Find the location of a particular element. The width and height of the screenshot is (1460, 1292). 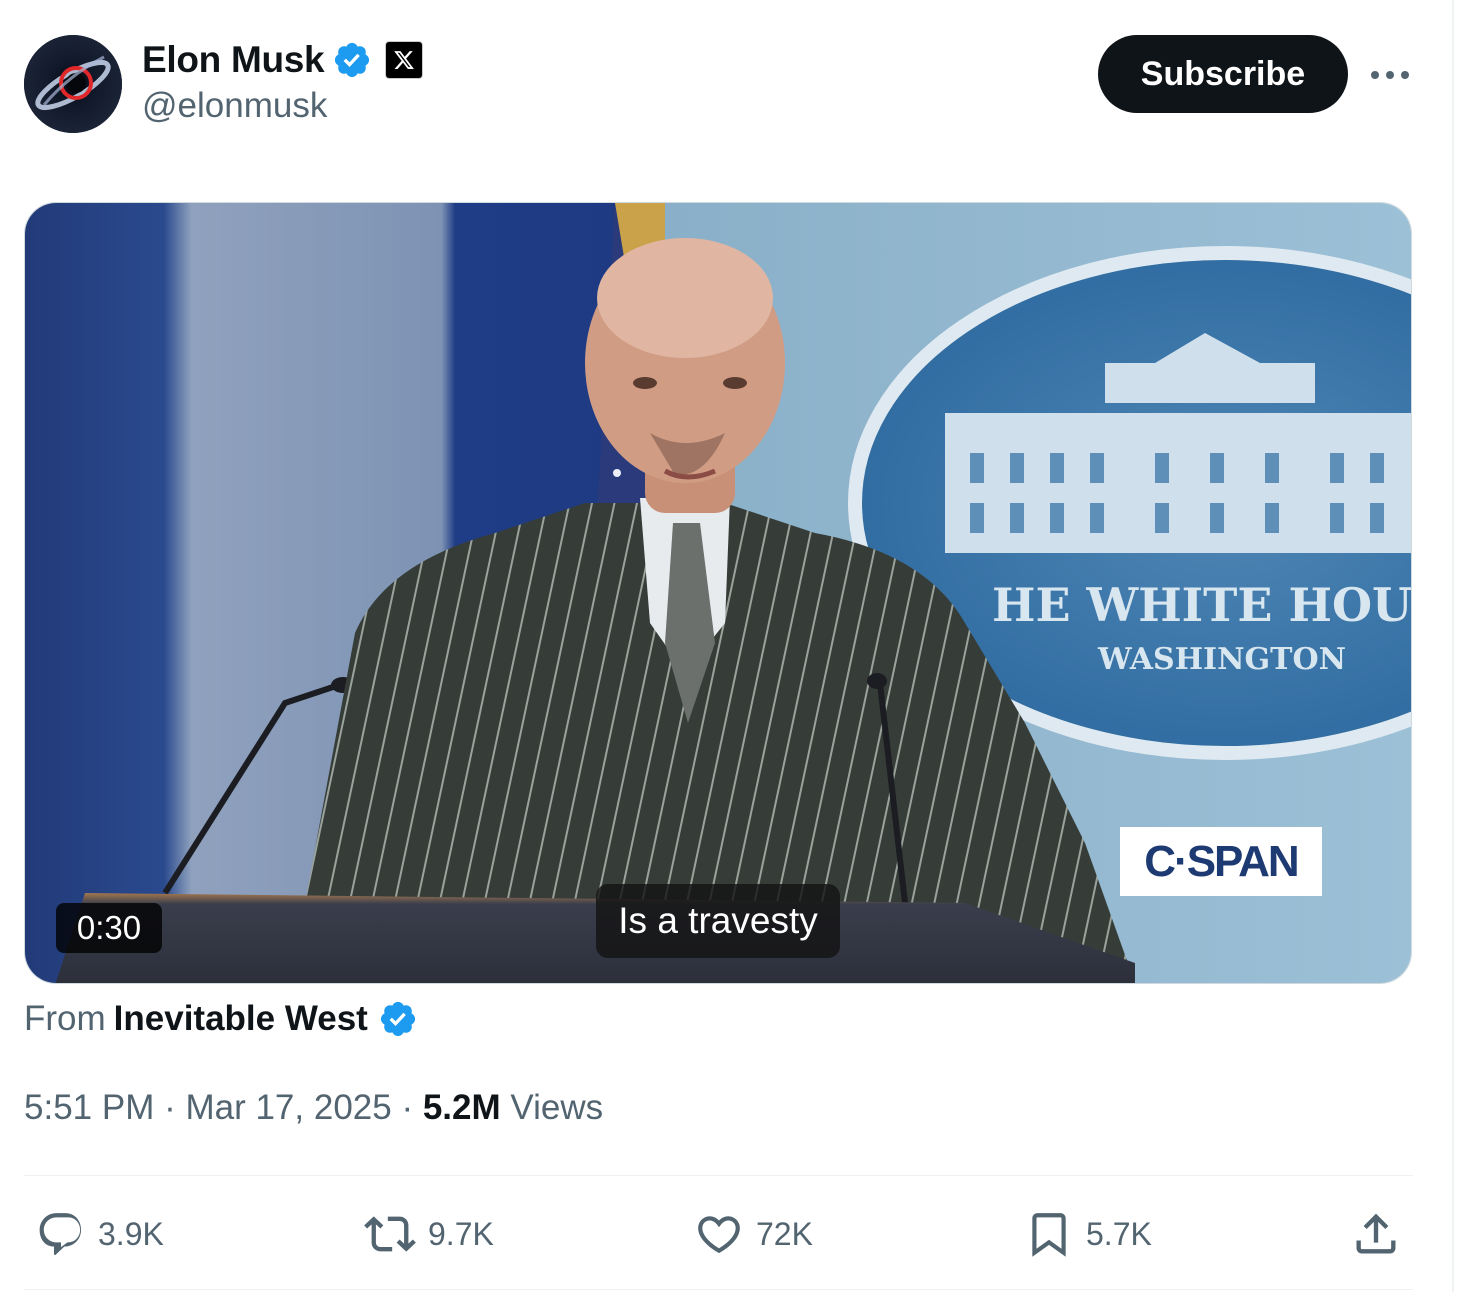

like-button: 72K is located at coordinates (753, 1234).